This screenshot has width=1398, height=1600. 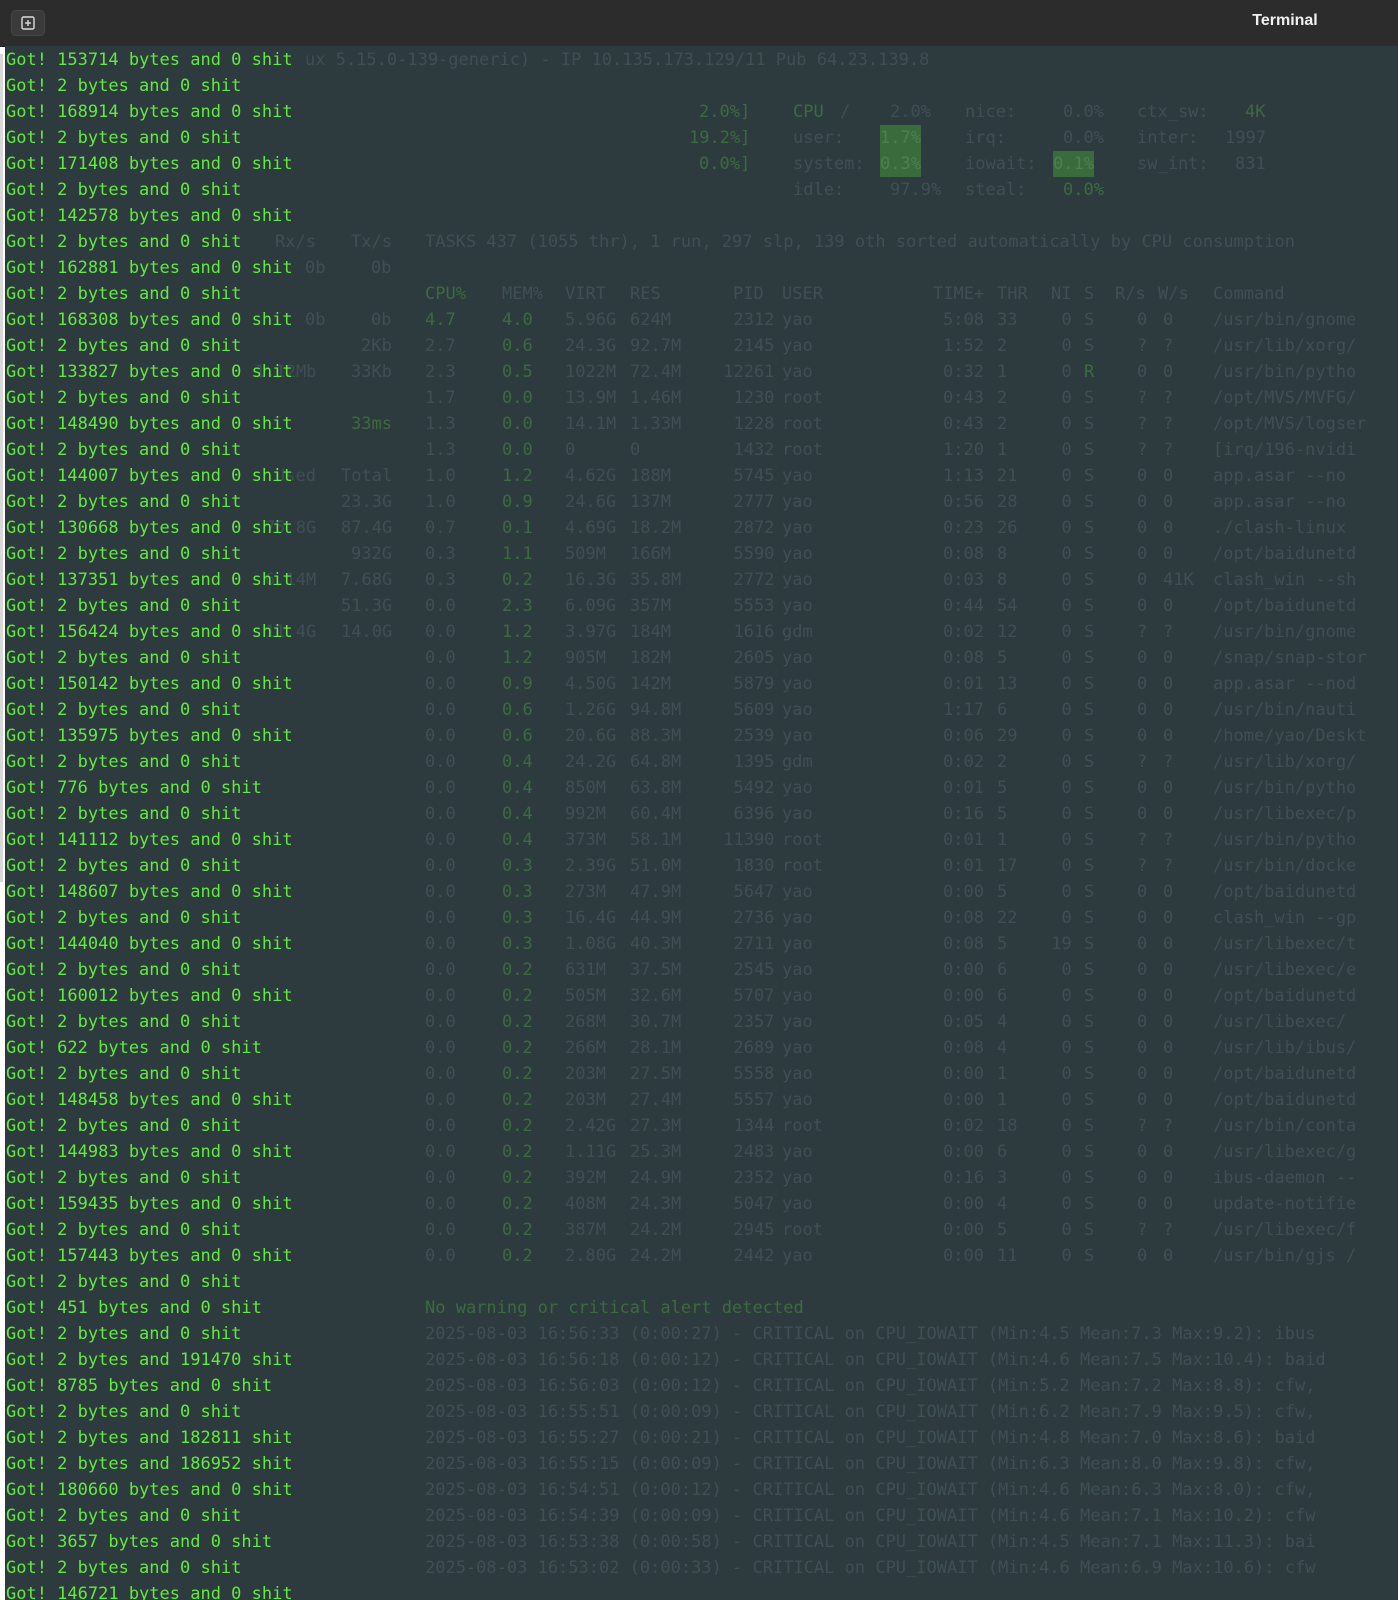 What do you see at coordinates (656, 788) in the screenshot?
I see `glances-text: 63.8M` at bounding box center [656, 788].